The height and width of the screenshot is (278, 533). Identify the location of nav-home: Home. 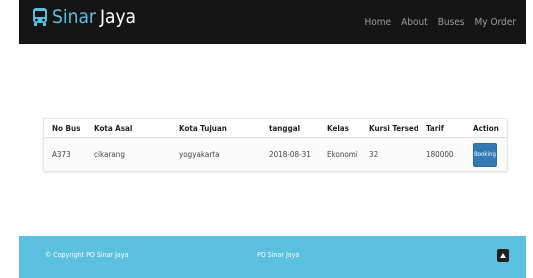
(378, 22).